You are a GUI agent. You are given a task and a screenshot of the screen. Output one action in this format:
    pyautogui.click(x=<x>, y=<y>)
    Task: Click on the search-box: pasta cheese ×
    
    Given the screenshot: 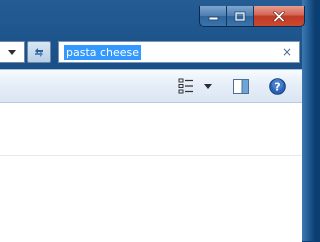 What is the action you would take?
    pyautogui.click(x=179, y=52)
    